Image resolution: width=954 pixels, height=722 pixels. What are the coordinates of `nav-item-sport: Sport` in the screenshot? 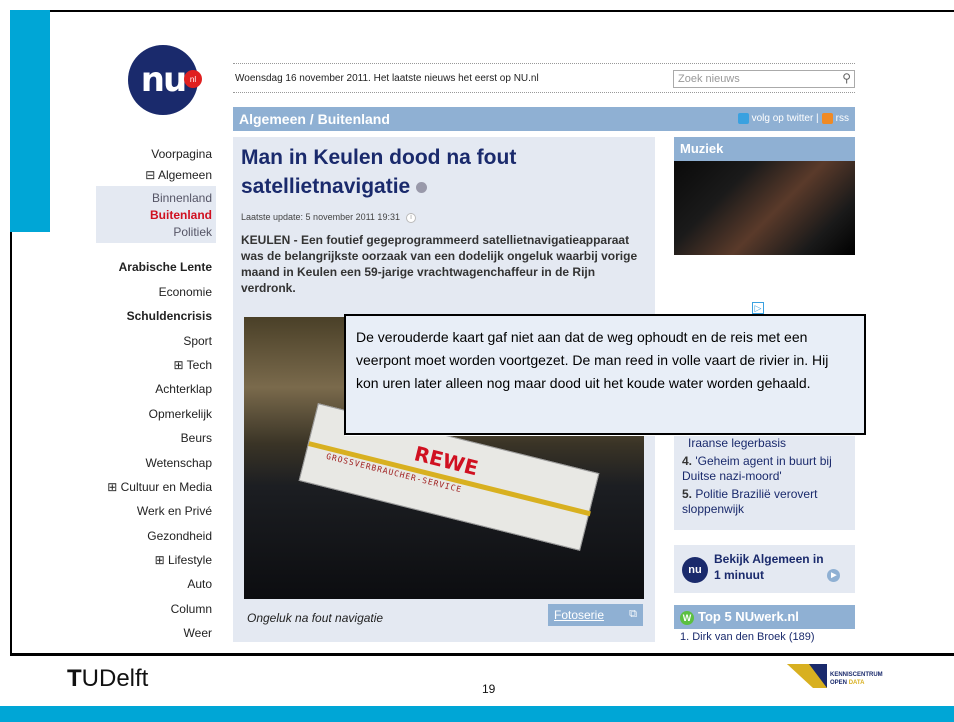 It's located at (151, 341).